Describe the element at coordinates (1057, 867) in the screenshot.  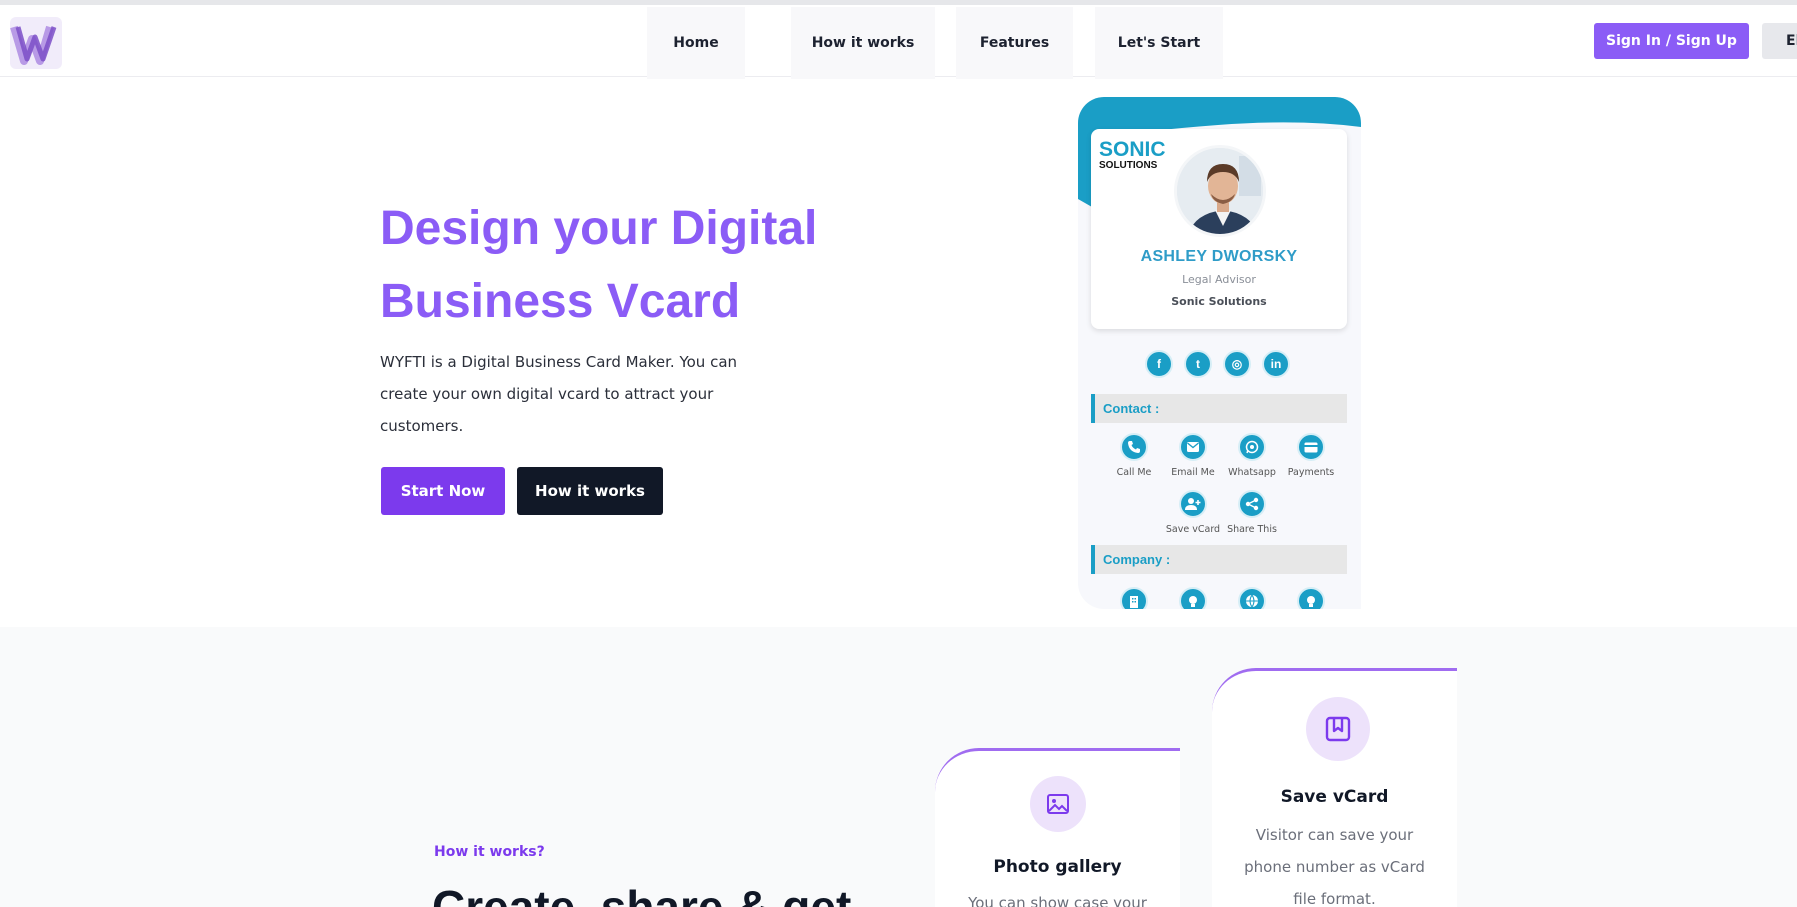
I see `feature-title: Photo gallery` at that location.